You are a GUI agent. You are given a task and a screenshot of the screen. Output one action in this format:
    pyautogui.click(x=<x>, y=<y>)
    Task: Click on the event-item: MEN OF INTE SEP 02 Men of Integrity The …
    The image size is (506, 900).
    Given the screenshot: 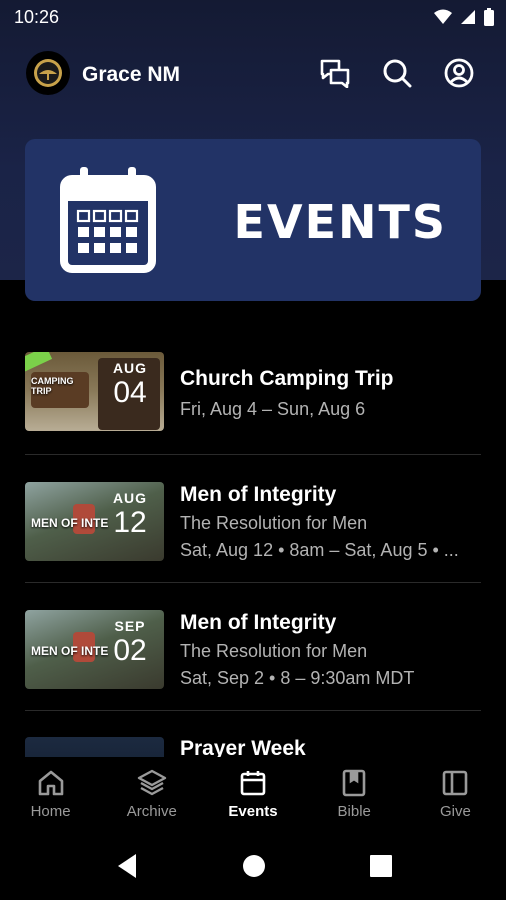 What is the action you would take?
    pyautogui.click(x=253, y=647)
    